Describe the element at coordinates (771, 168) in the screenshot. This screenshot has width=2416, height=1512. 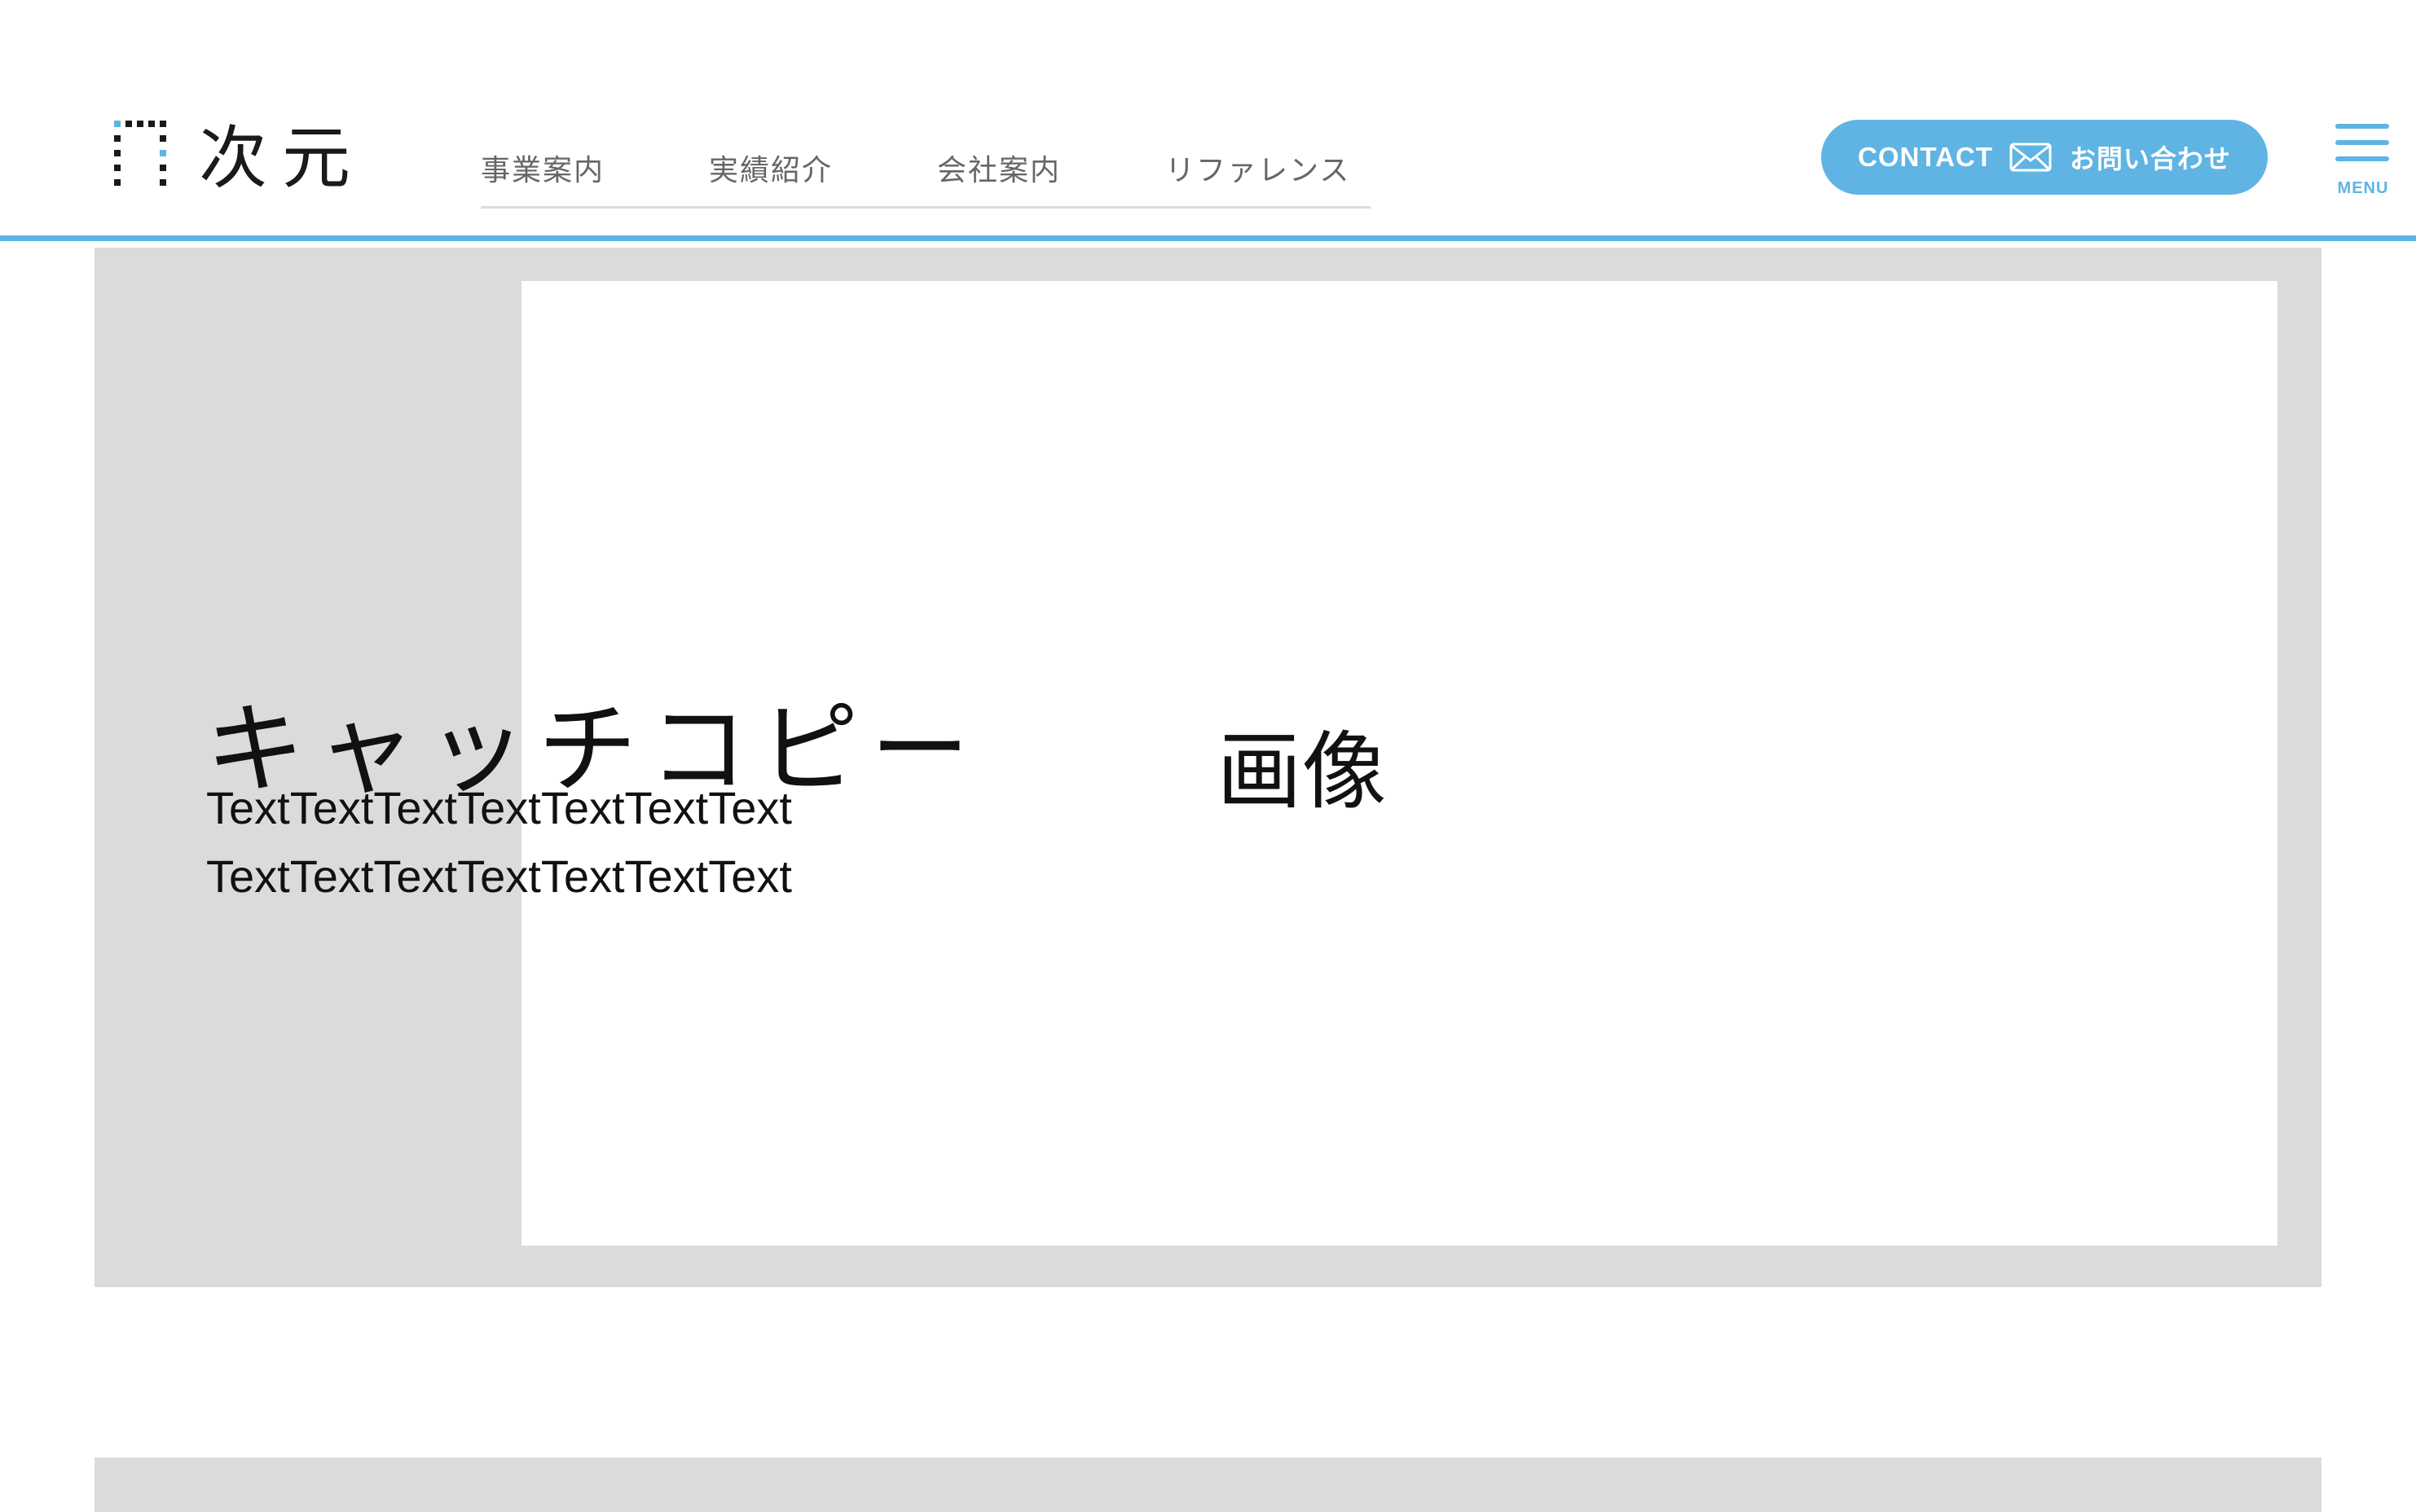
I see `nav-item-works: 実績紹介` at that location.